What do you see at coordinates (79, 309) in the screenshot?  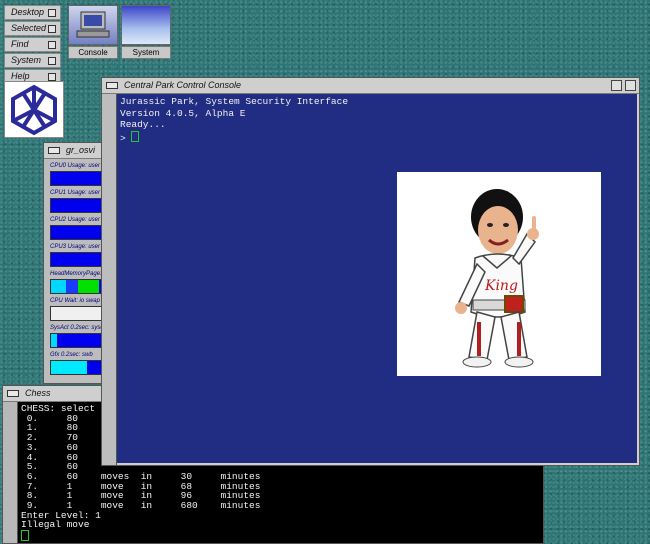 I see `cpu-wait-meter: CPU Wait: io swap` at bounding box center [79, 309].